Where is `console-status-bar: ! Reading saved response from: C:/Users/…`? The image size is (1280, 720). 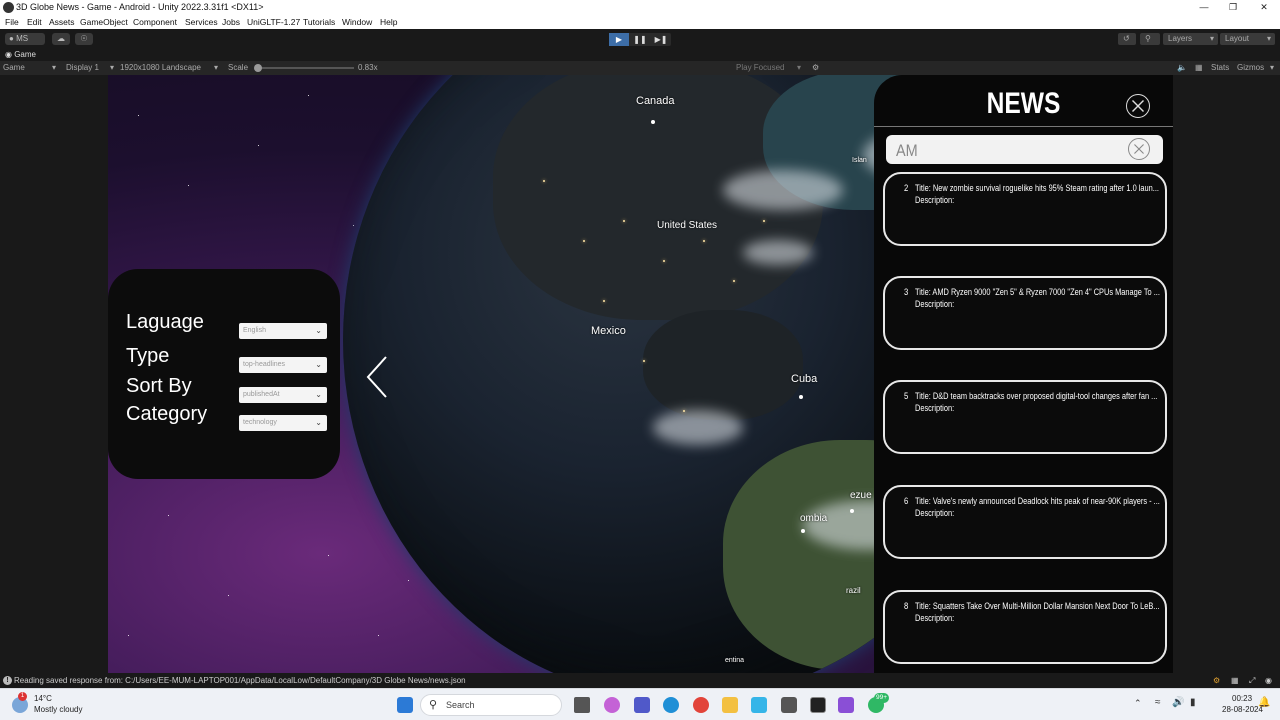 console-status-bar: ! Reading saved response from: C:/Users/… is located at coordinates (640, 680).